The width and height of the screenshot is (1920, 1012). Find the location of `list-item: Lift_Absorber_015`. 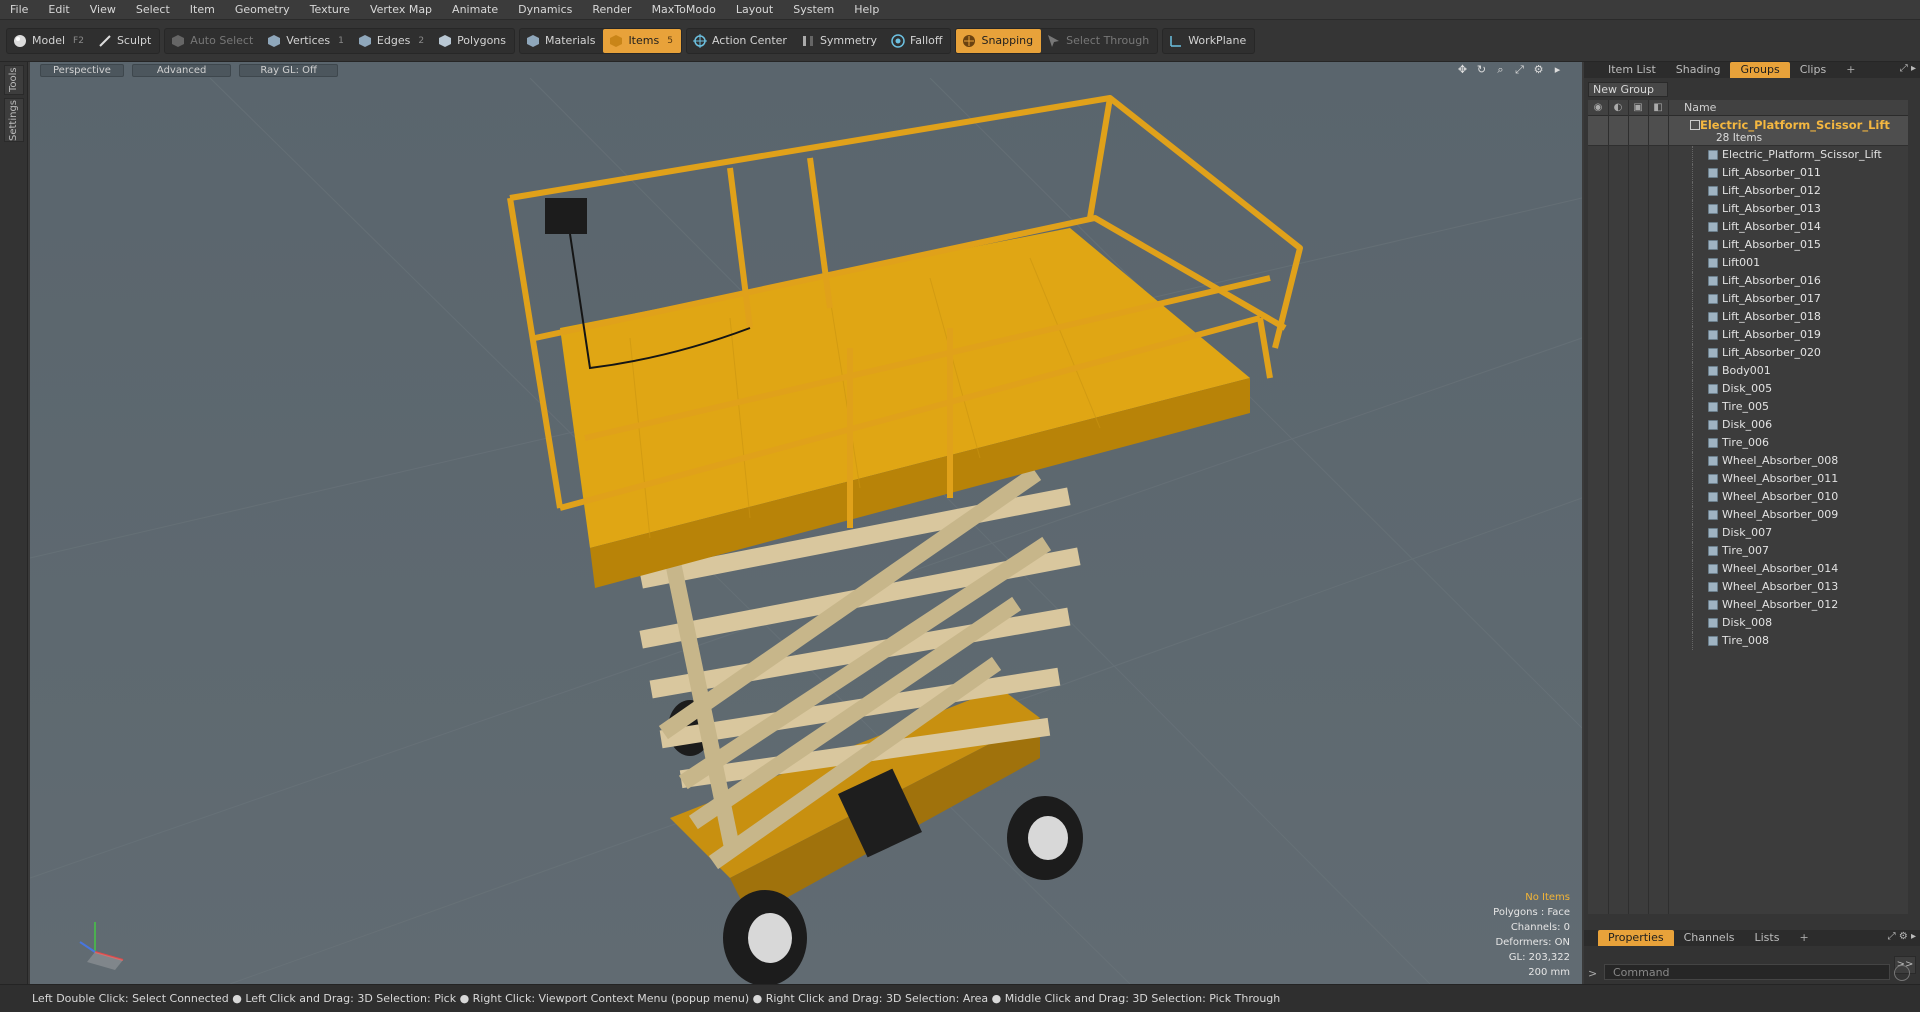

list-item: Lift_Absorber_015 is located at coordinates (1748, 245).